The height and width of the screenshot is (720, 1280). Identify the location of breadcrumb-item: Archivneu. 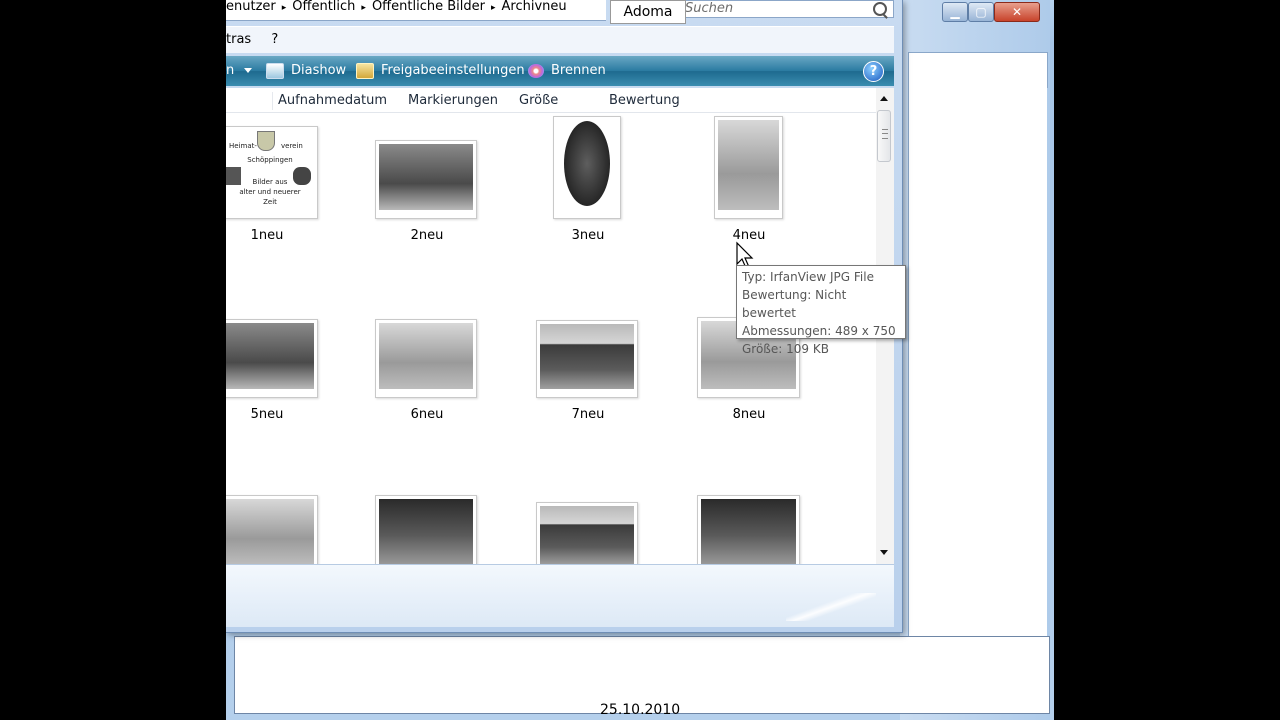
(534, 7).